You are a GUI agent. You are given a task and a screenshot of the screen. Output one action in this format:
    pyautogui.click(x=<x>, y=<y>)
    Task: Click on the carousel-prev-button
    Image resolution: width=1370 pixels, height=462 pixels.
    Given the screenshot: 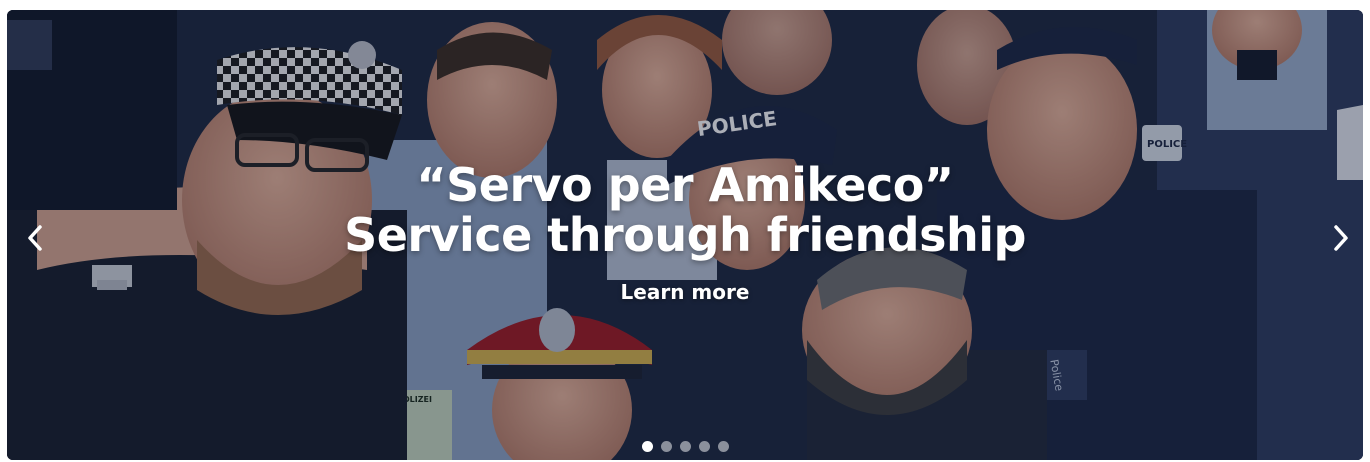 What is the action you would take?
    pyautogui.click(x=35, y=238)
    